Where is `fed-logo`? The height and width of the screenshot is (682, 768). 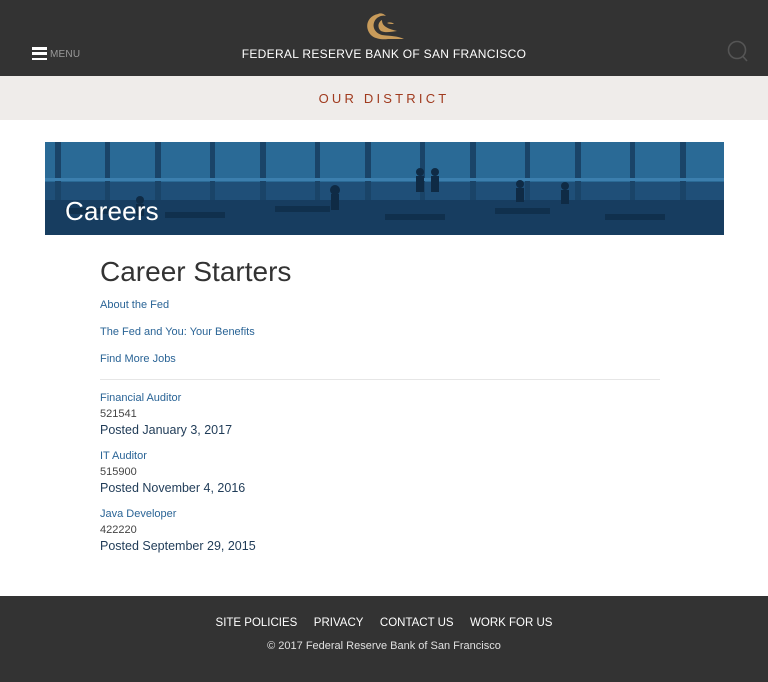
fed-logo is located at coordinates (384, 26).